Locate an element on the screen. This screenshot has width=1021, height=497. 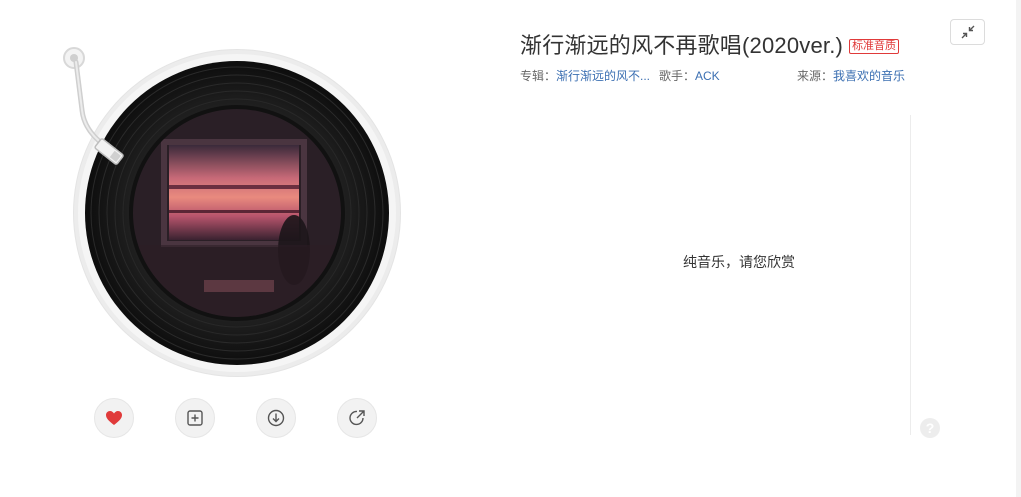
download-icon is located at coordinates (276, 418).